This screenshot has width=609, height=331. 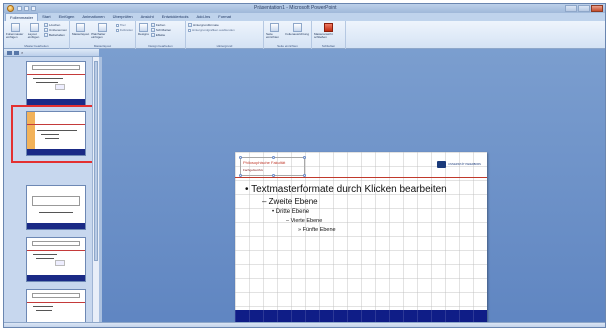 I want to click on group-close: Masteransicht schließen Schließen, so click(x=329, y=35).